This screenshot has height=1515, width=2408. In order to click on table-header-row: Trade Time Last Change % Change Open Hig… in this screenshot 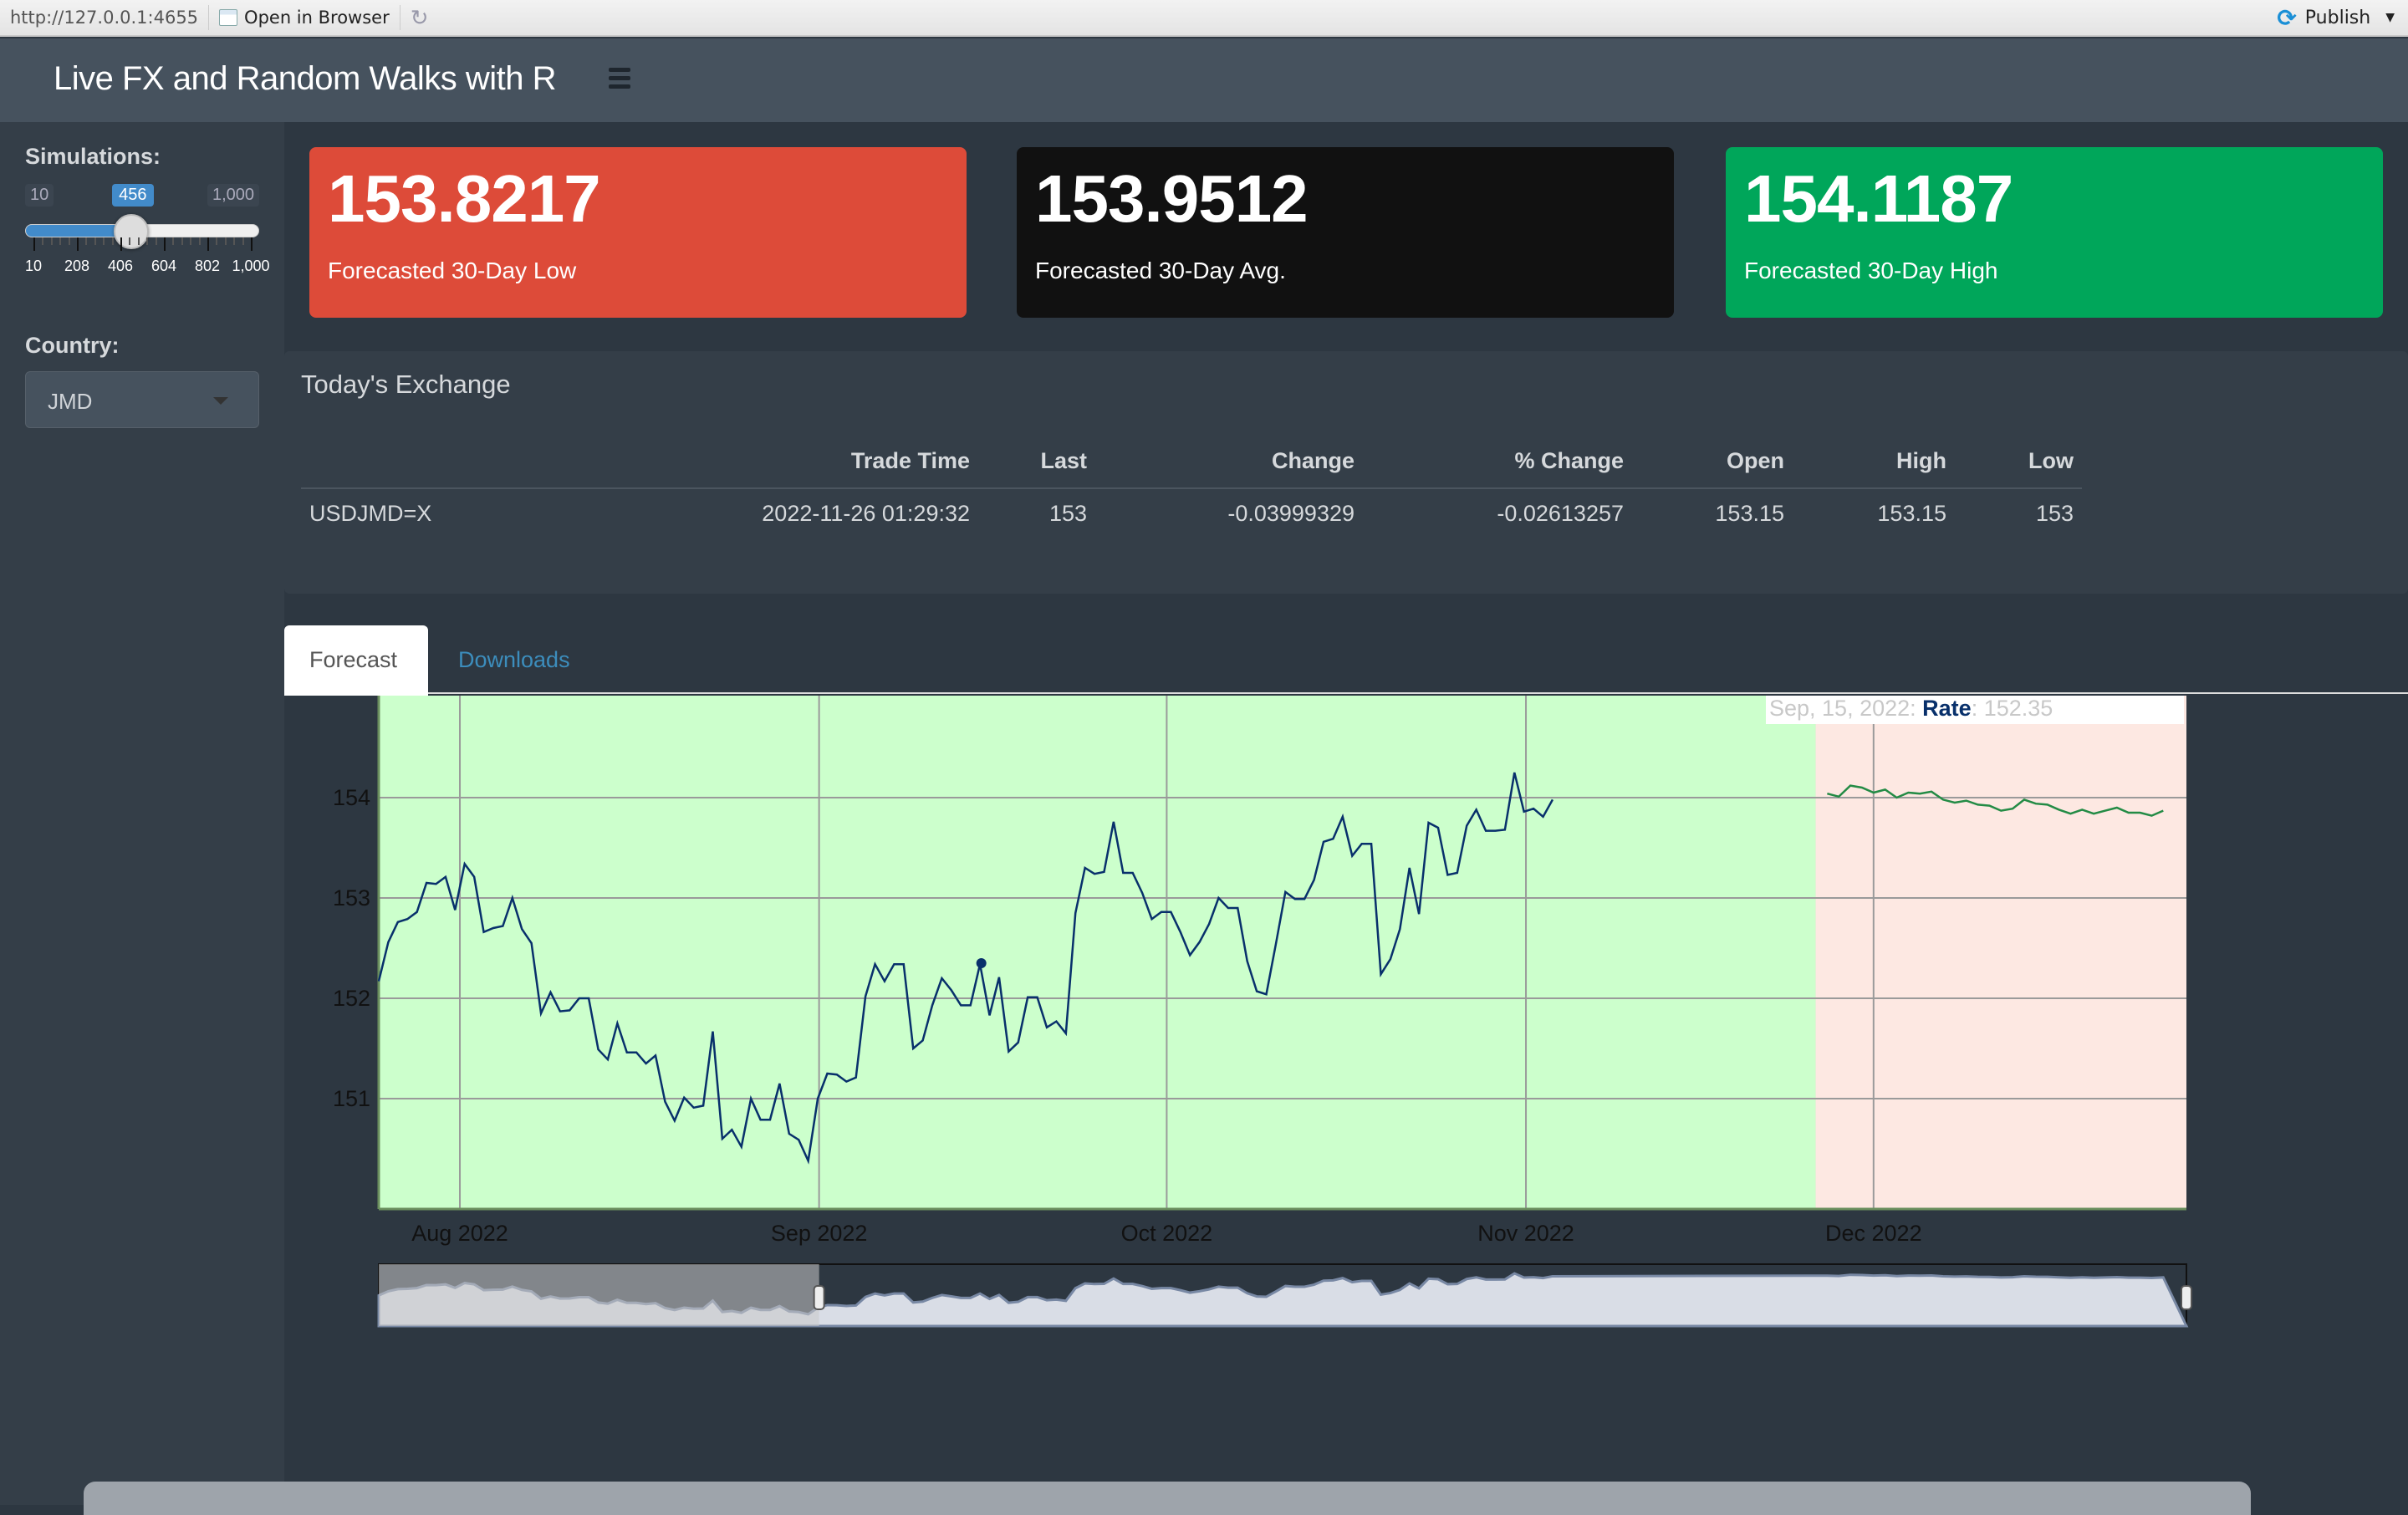, I will do `click(1191, 465)`.